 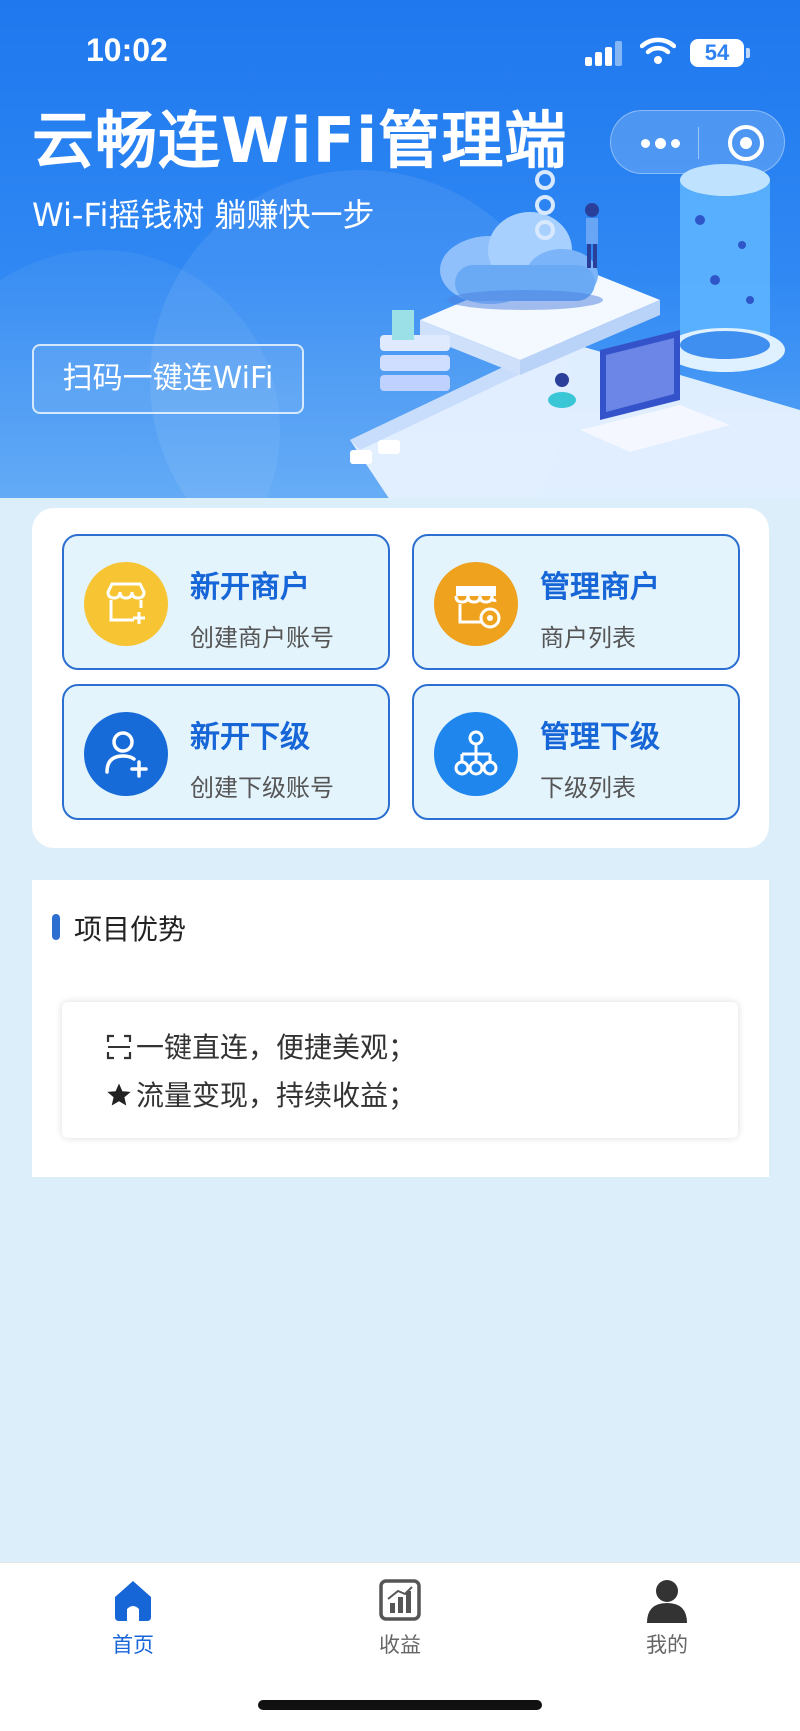 I want to click on section-accent-bar, so click(x=56, y=927).